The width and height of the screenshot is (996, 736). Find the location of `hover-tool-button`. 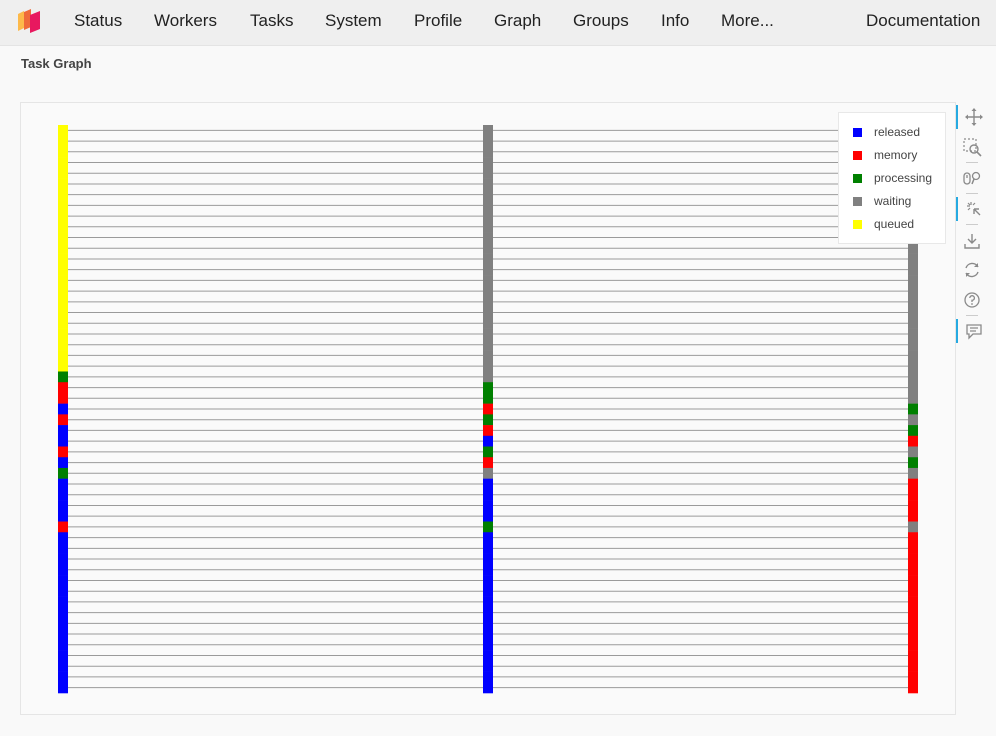

hover-tool-button is located at coordinates (971, 331).